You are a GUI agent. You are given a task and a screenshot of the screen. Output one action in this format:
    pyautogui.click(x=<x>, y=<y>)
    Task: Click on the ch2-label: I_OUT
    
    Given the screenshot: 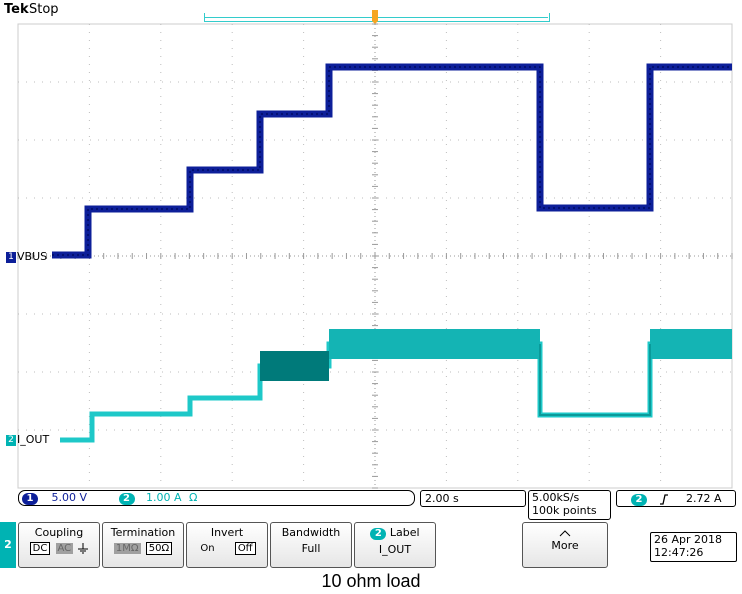 What is the action you would take?
    pyautogui.click(x=33, y=439)
    